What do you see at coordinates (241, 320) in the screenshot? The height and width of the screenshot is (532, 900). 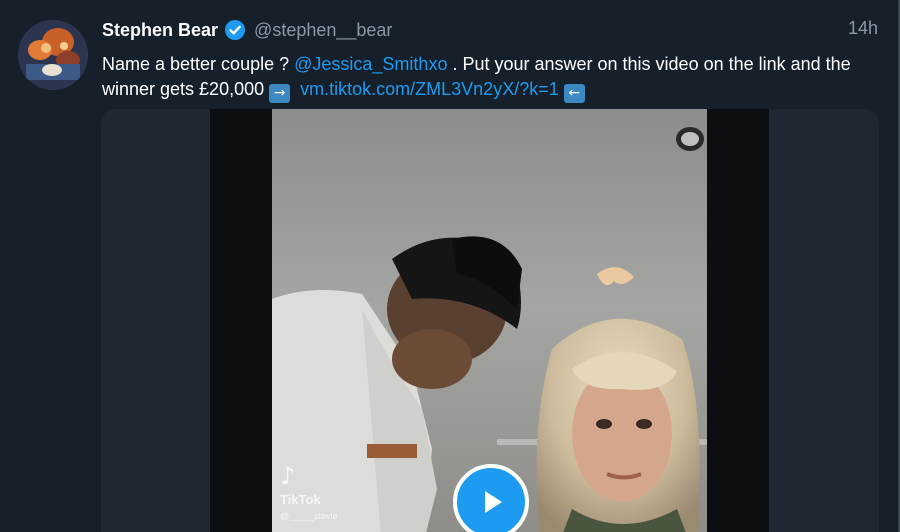 I see `letterbox-left` at bounding box center [241, 320].